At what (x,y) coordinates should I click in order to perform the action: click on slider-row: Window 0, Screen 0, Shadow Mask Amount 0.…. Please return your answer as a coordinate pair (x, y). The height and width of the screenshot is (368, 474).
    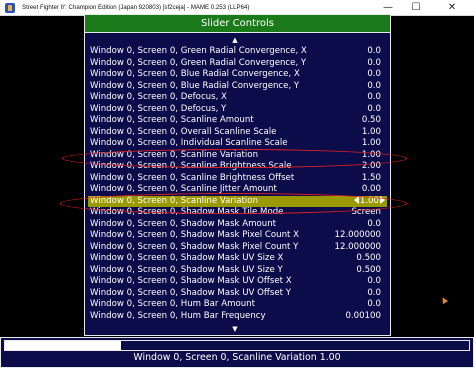
    Looking at the image, I should click on (237, 224).